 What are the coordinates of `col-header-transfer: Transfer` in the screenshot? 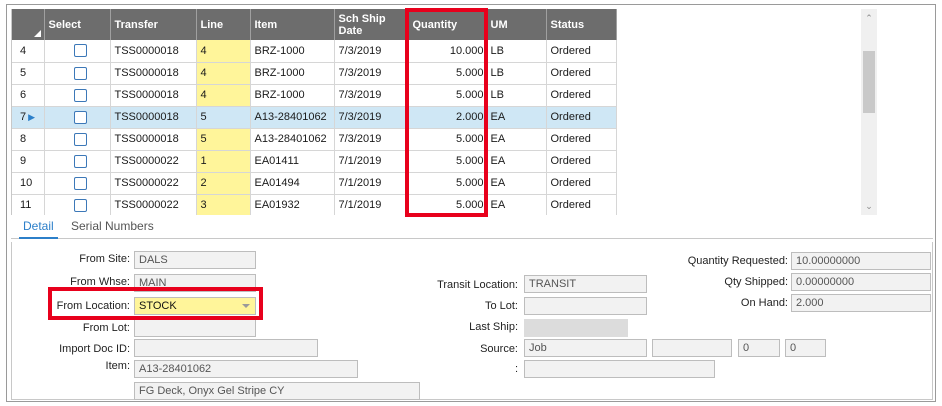 It's located at (153, 24).